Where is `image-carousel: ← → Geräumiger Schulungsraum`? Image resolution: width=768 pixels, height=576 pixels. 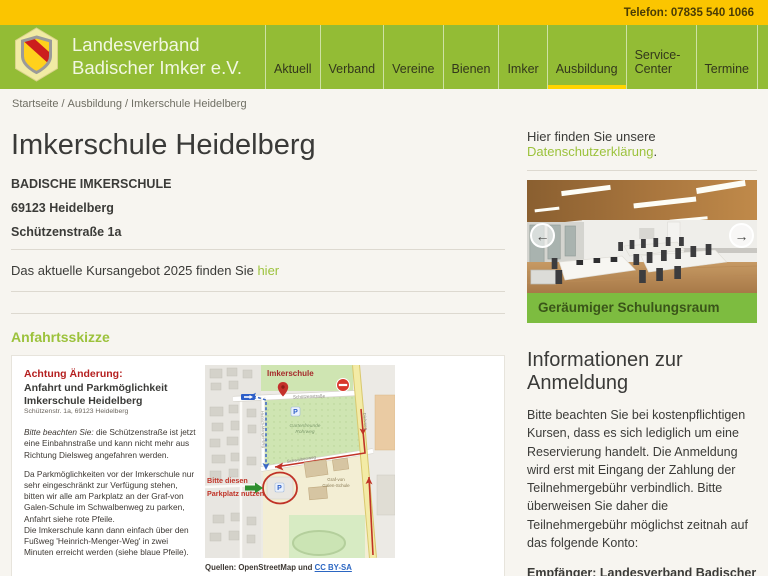
image-carousel: ← → Geräumiger Schulungsraum is located at coordinates (642, 251).